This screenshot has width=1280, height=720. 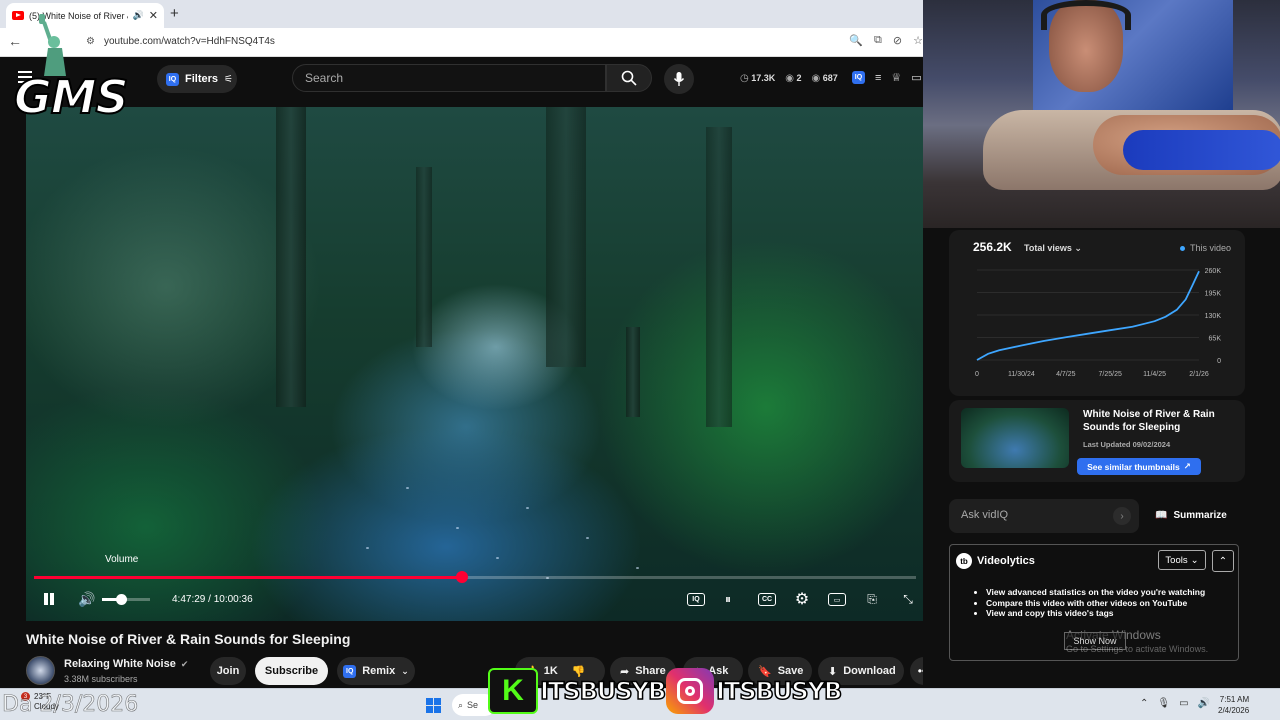 I want to click on url-text: youtube.com/watch?v=HdhFNSQ4T4s, so click(x=189, y=41).